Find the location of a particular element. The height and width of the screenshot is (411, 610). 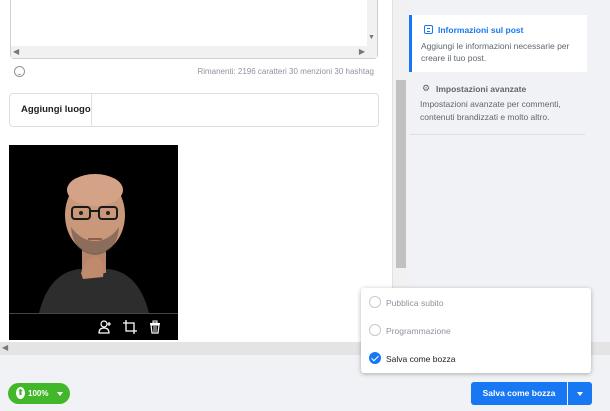

add-place-field: Aggiungi luogo is located at coordinates (194, 110).